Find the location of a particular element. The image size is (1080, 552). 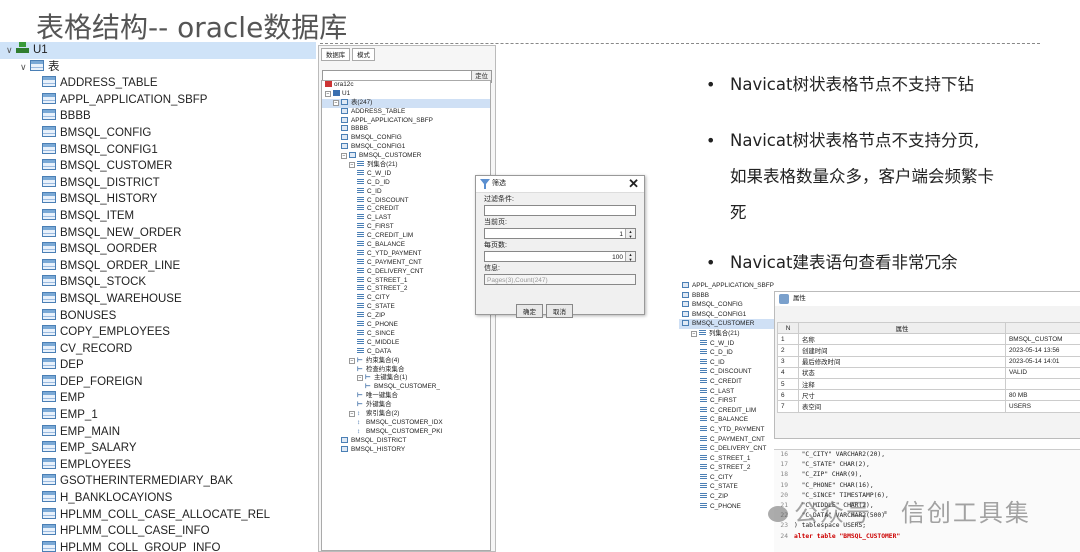

tree-node: − U1 is located at coordinates (406, 94).